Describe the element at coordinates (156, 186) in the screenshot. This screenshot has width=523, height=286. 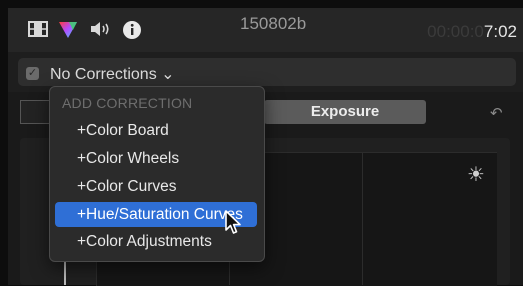
I see `menu-item-color-curves: +Color Curves` at that location.